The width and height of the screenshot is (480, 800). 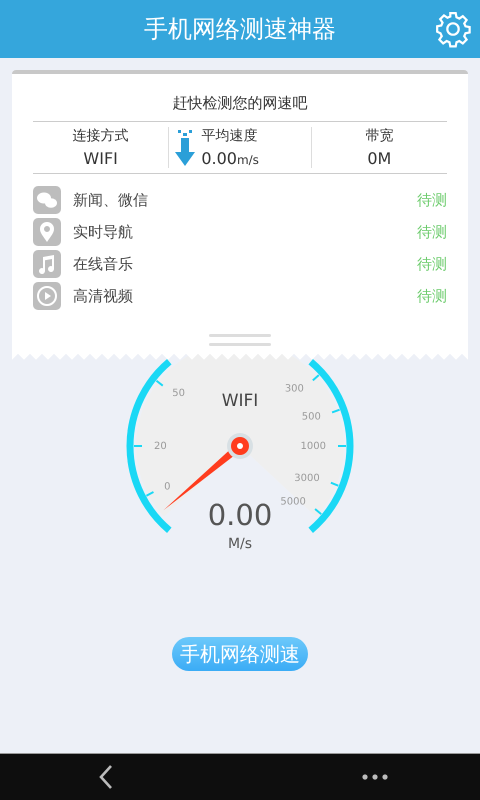 What do you see at coordinates (103, 232) in the screenshot?
I see `test-name: 实时导航` at bounding box center [103, 232].